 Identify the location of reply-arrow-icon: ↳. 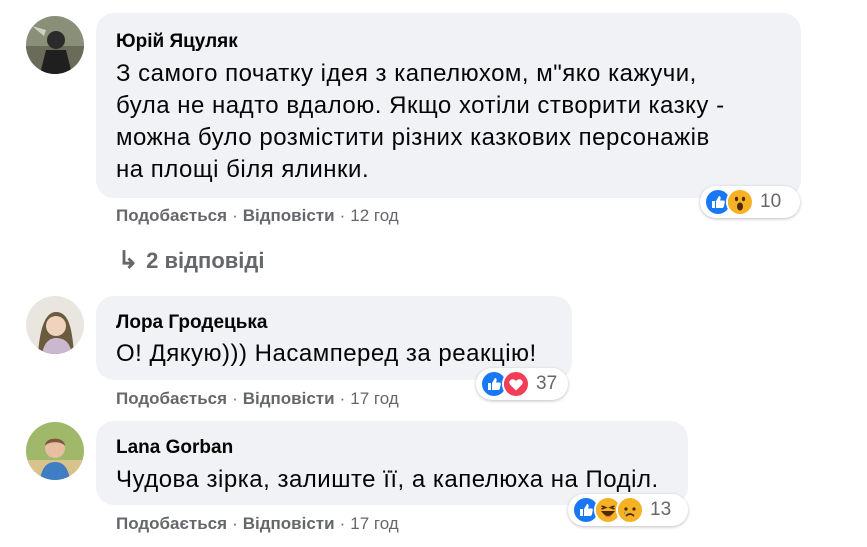
(128, 260).